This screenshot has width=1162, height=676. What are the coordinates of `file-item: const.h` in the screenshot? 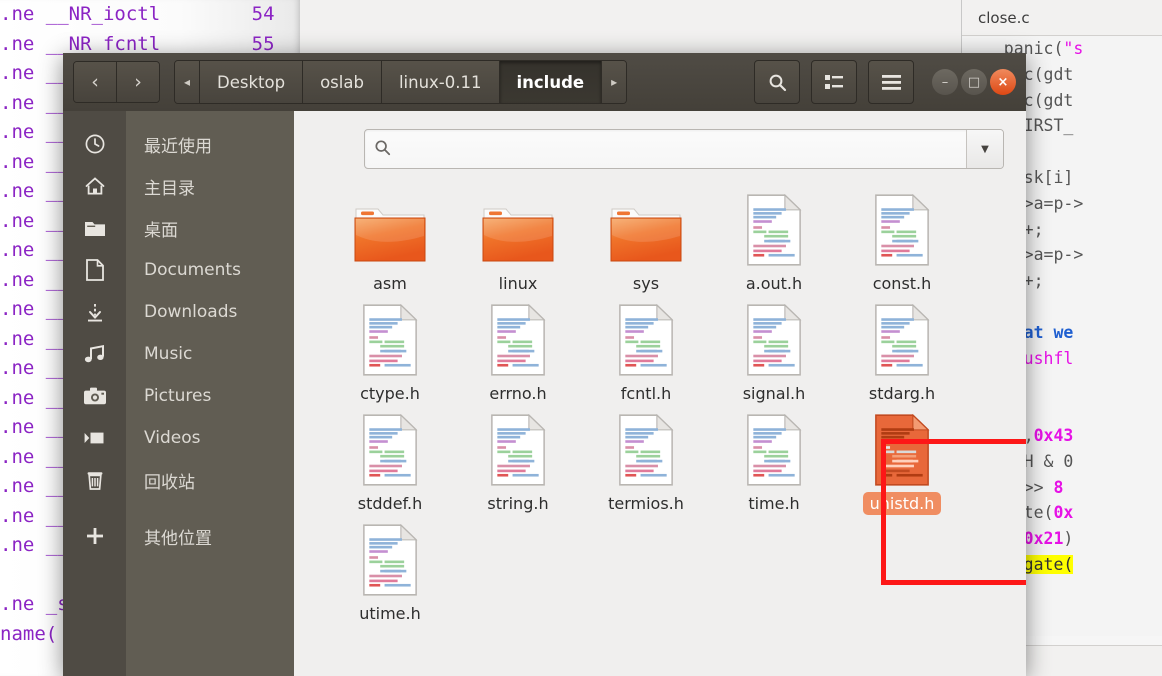 It's located at (902, 243).